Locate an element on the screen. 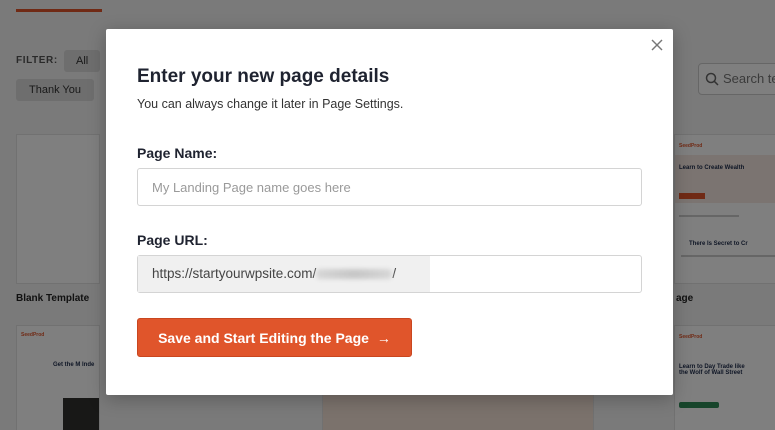  page-url-domain: https://startyourwpsite.com/ is located at coordinates (234, 273).